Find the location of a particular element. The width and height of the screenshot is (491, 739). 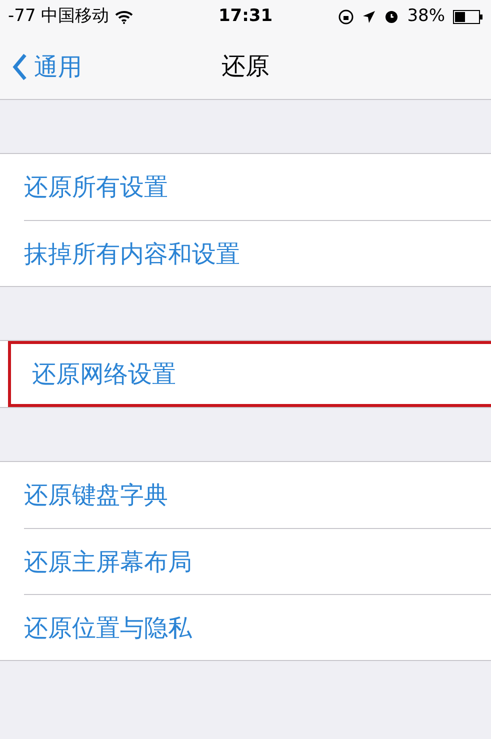

settings-row: 抹掉所有内容和设置 is located at coordinates (257, 253).